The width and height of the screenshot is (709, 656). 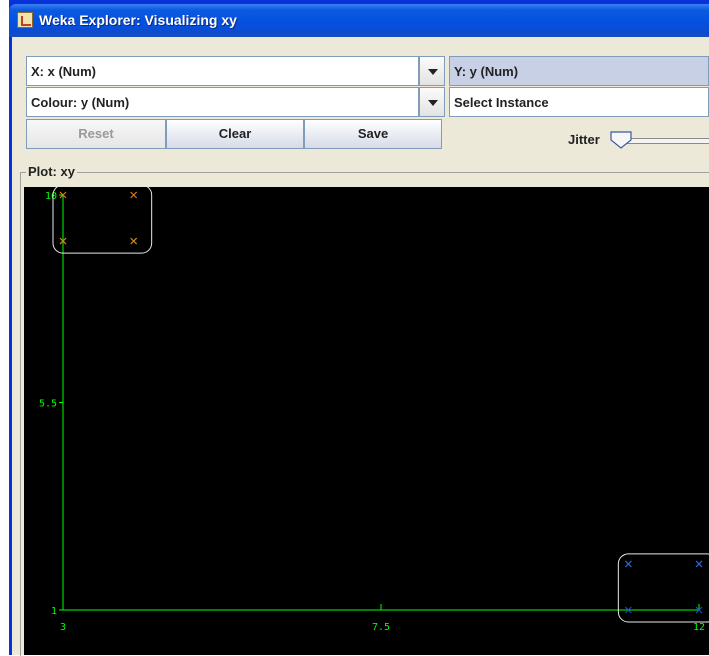 I want to click on reset-button: Reset, so click(x=96, y=134).